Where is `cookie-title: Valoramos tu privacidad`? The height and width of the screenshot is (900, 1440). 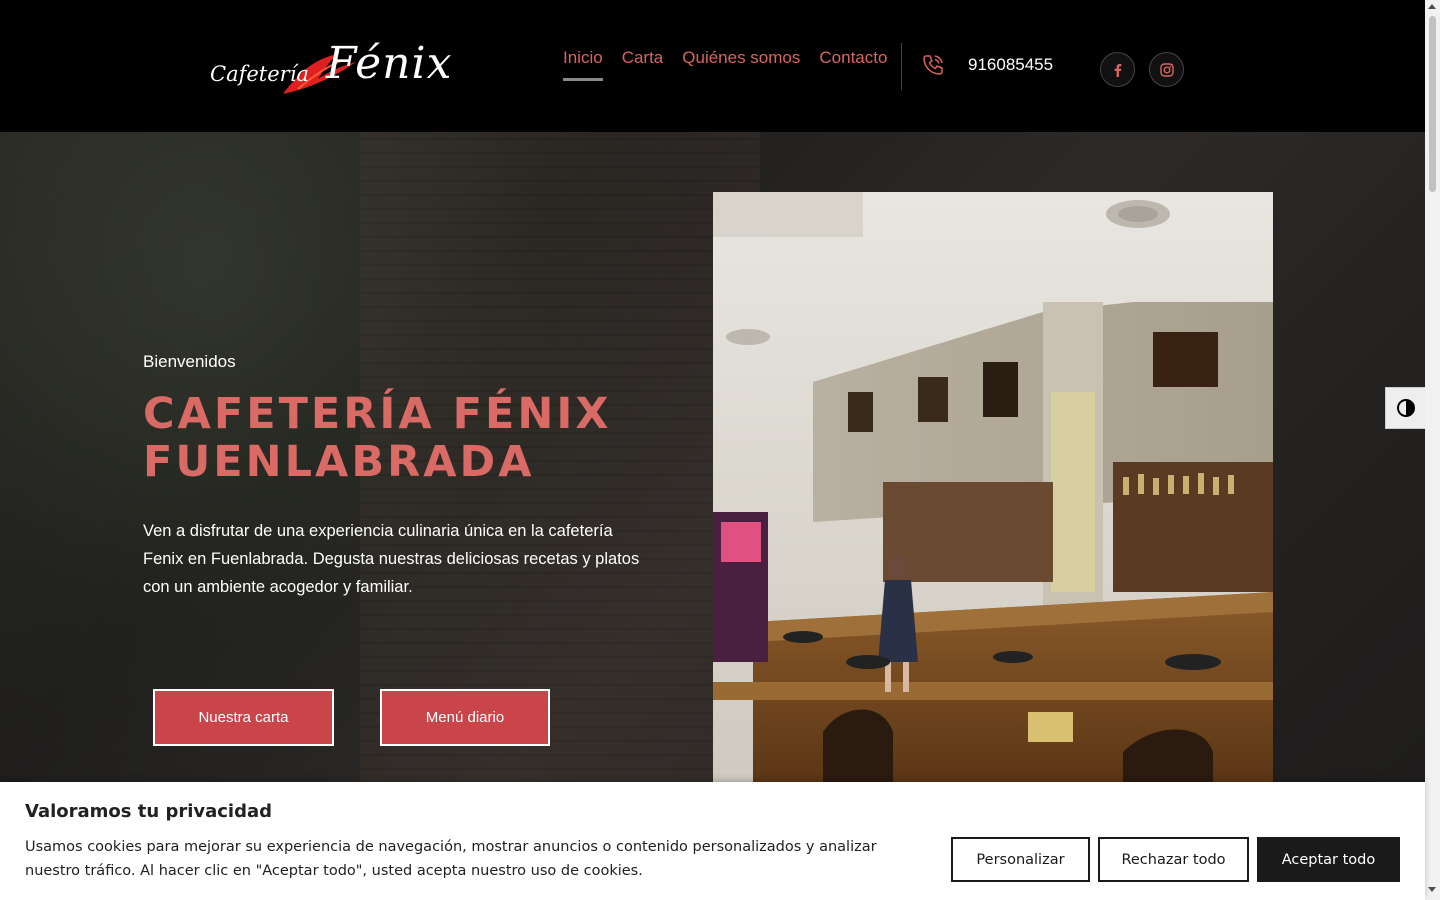
cookie-title: Valoramos tu privacidad is located at coordinates (149, 811).